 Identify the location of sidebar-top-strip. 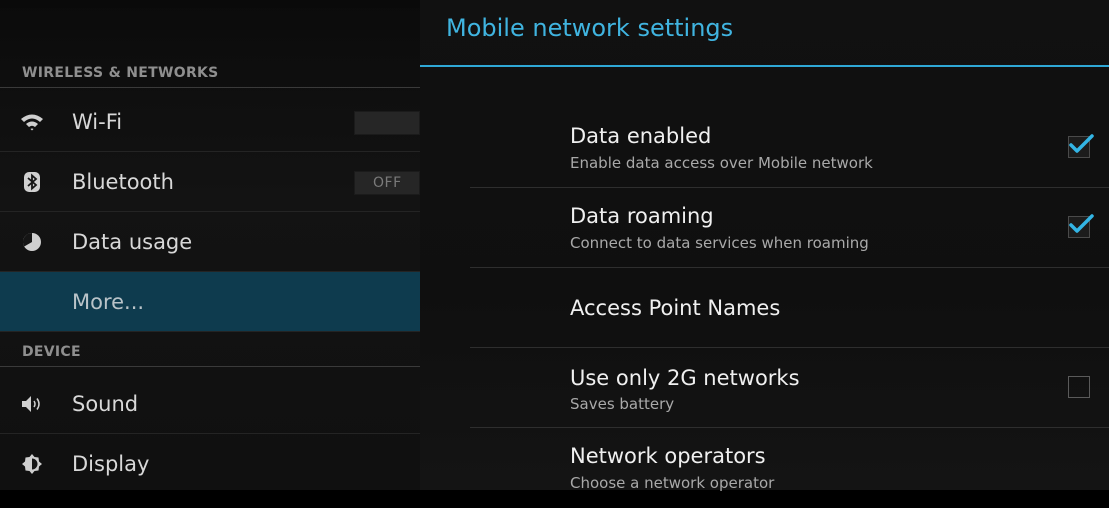
(210, 4).